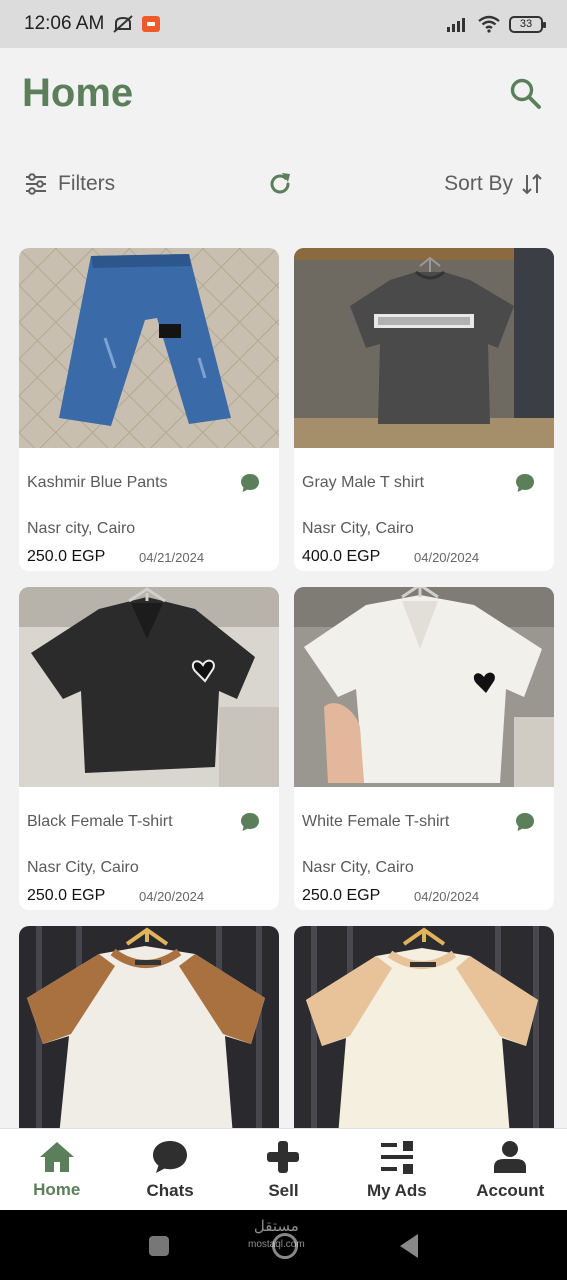  What do you see at coordinates (341, 556) in the screenshot?
I see `product-price: 400.0 EGP` at bounding box center [341, 556].